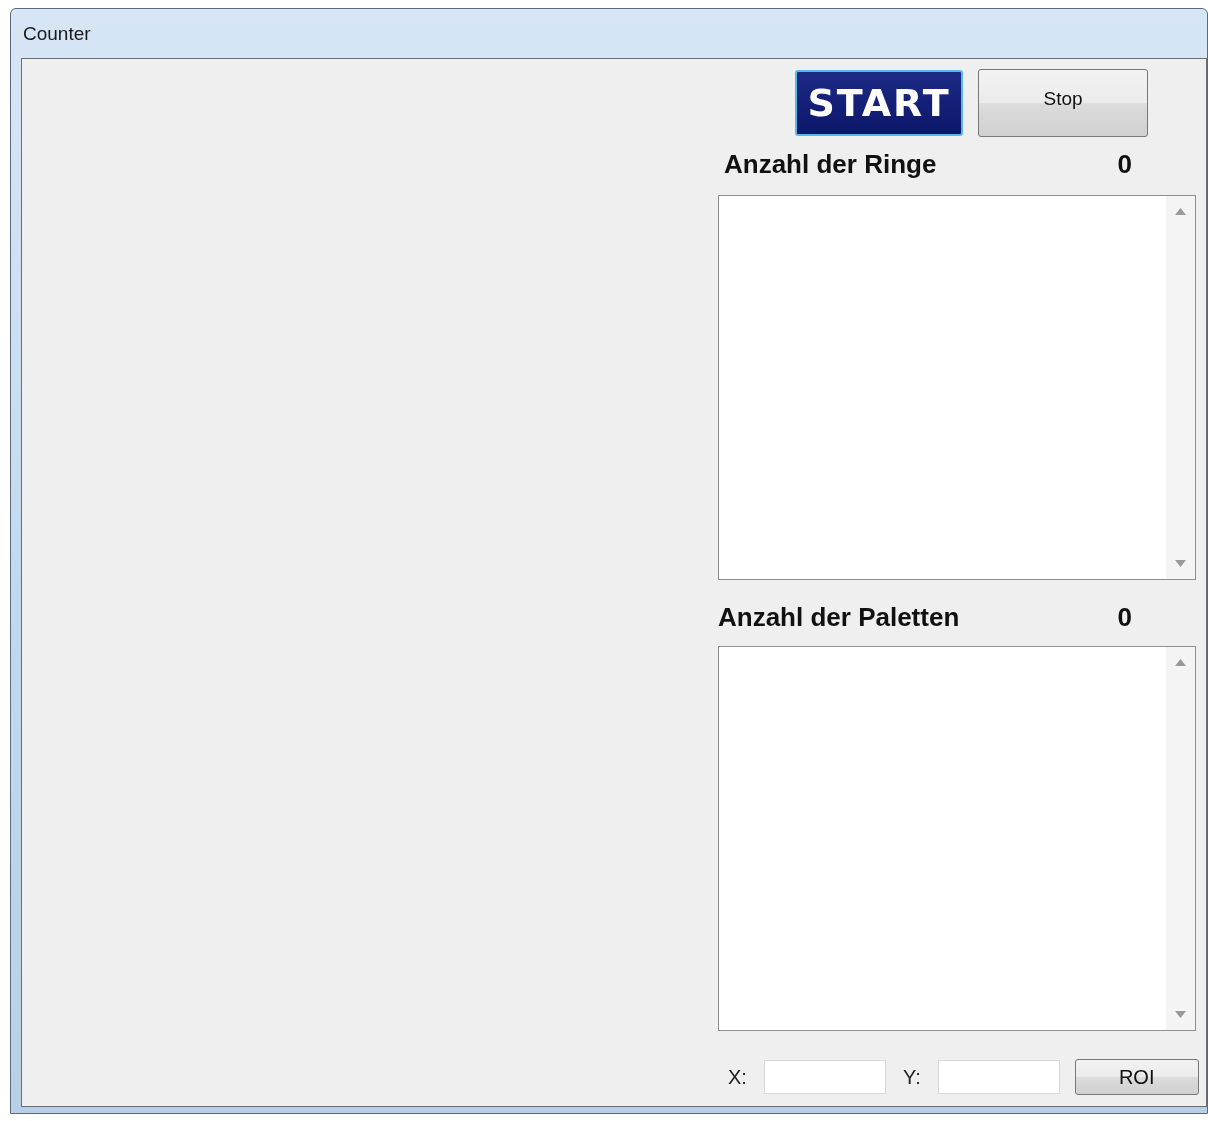 The width and height of the screenshot is (1208, 1121). Describe the element at coordinates (737, 1077) in the screenshot. I see `coordinate-label: X:` at that location.